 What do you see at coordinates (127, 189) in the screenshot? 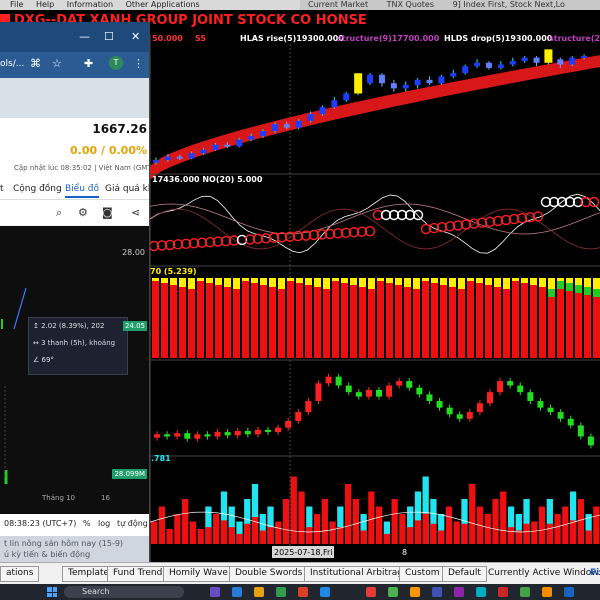
I see `tab-history: Giá quá khứ` at bounding box center [127, 189].